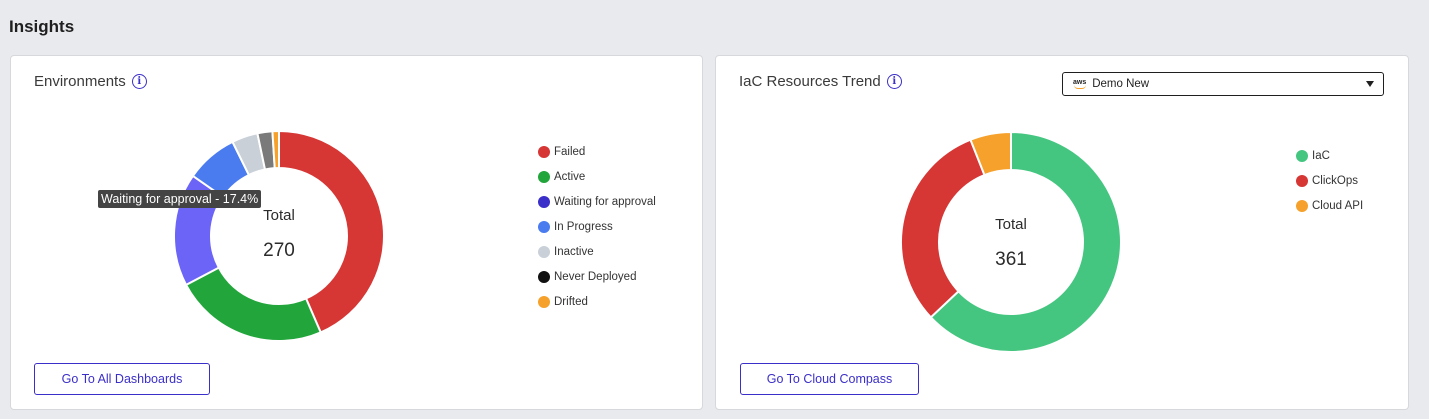  I want to click on legend-label: Failed, so click(570, 151).